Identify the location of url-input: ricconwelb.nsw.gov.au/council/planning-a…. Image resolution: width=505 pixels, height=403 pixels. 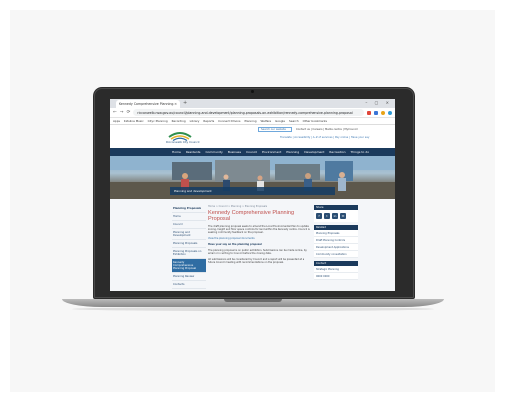
(248, 112).